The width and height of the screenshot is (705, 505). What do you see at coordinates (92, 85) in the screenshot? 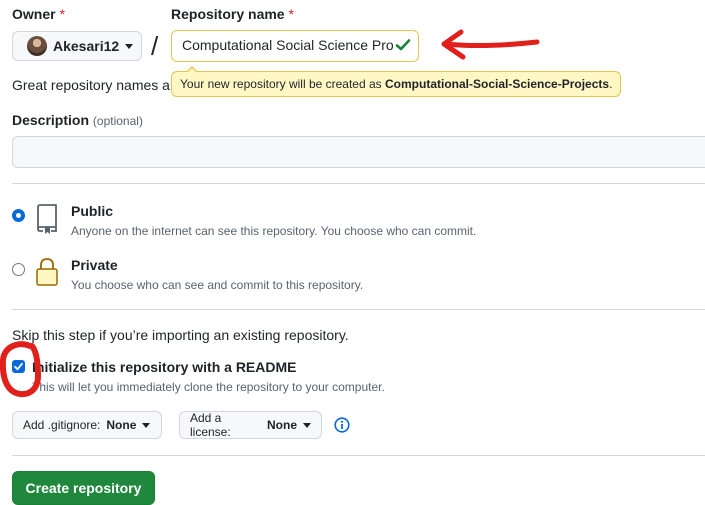
I see `repository-name-hint: Great repository names ar` at bounding box center [92, 85].